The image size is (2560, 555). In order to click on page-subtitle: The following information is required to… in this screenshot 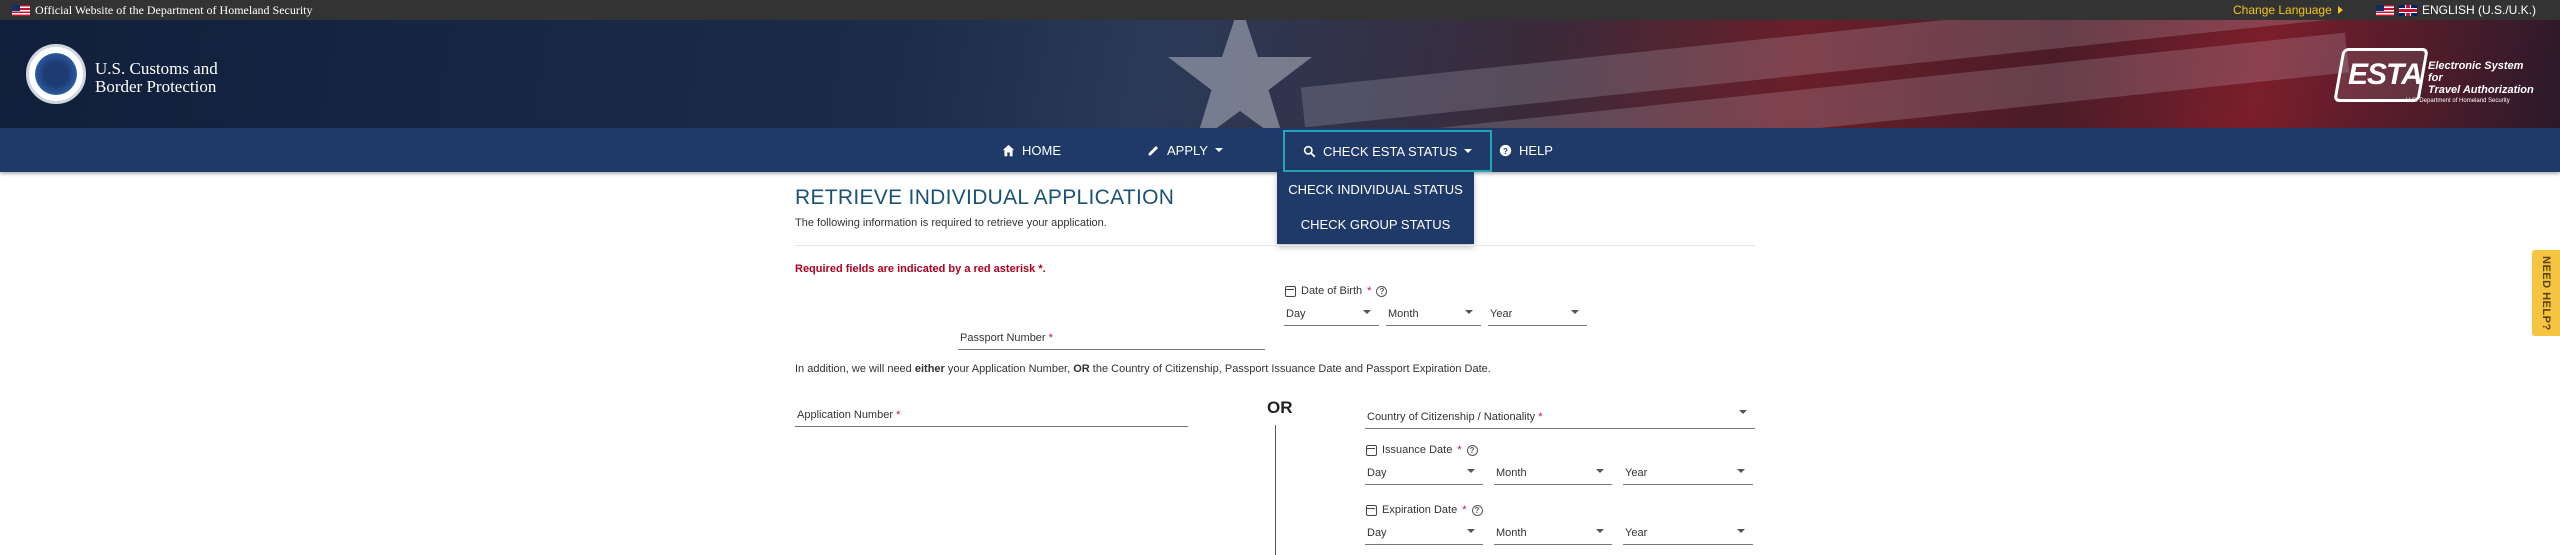, I will do `click(951, 223)`.